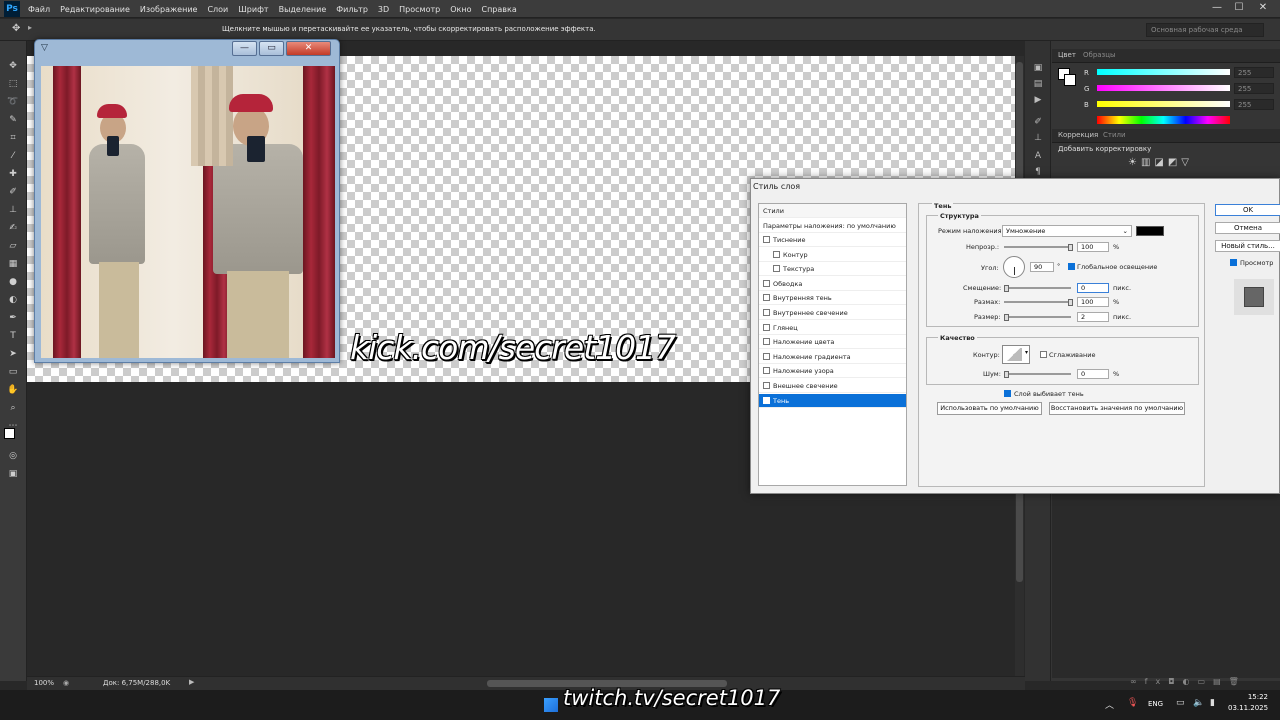 The height and width of the screenshot is (720, 1280). Describe the element at coordinates (1263, 8) in the screenshot. I see `close-icon: ✕` at that location.